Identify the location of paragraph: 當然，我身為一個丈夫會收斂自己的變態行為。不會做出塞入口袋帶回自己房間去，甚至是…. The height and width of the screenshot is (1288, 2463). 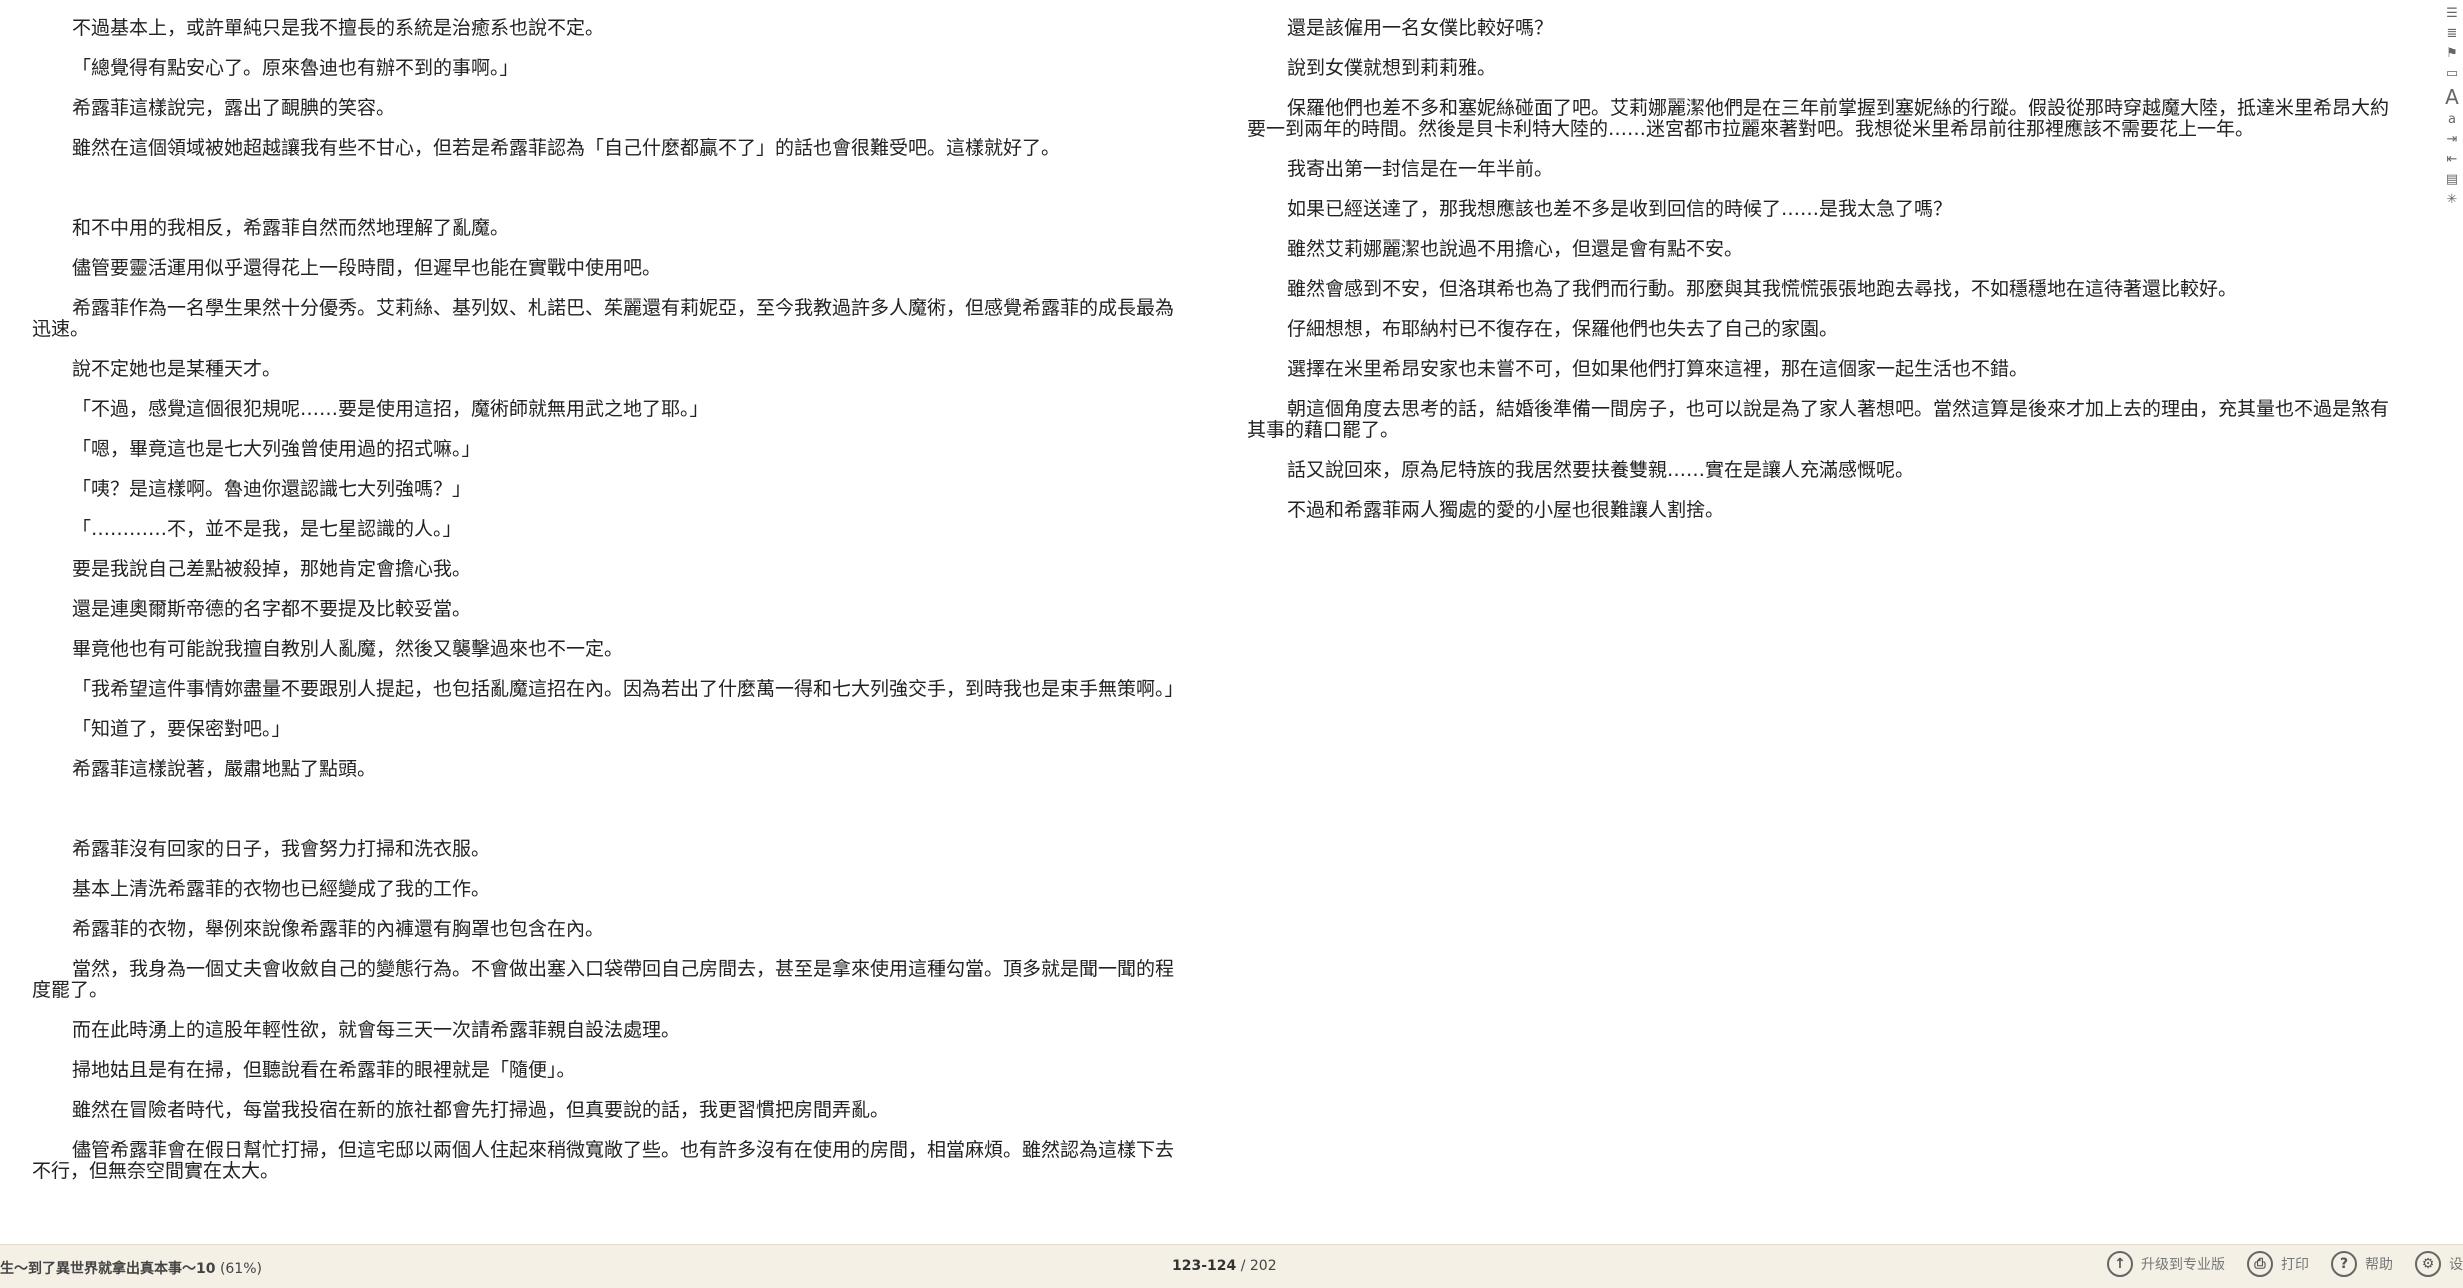
(603, 979).